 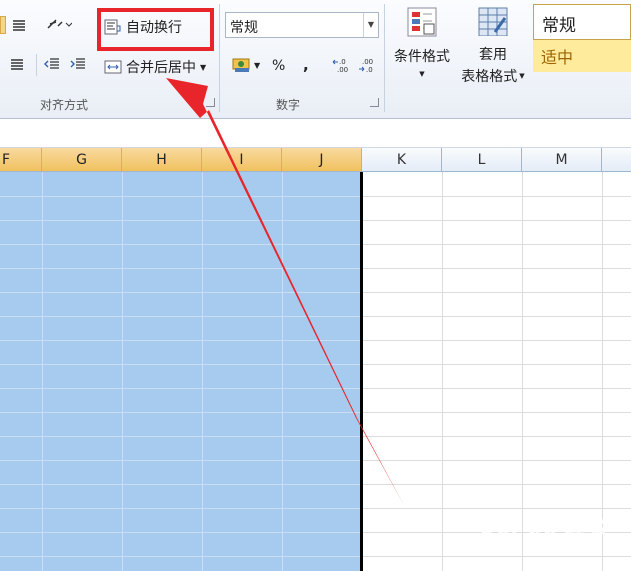 I want to click on cell-style-normal: 常规, so click(x=582, y=22).